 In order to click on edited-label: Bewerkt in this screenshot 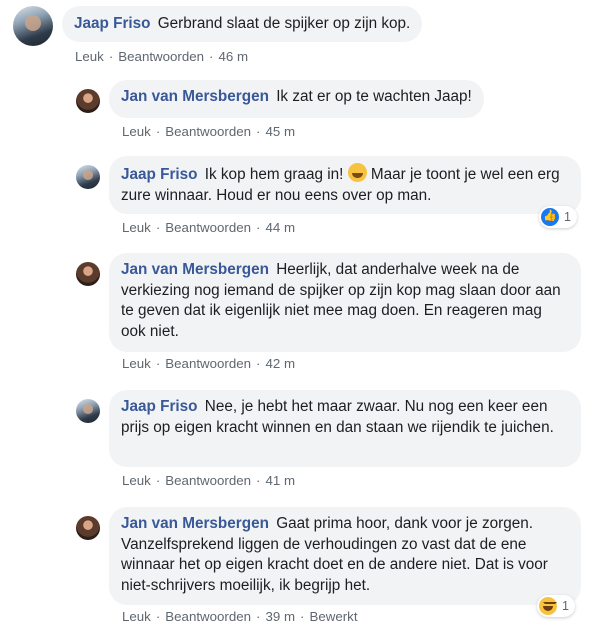, I will do `click(333, 616)`.